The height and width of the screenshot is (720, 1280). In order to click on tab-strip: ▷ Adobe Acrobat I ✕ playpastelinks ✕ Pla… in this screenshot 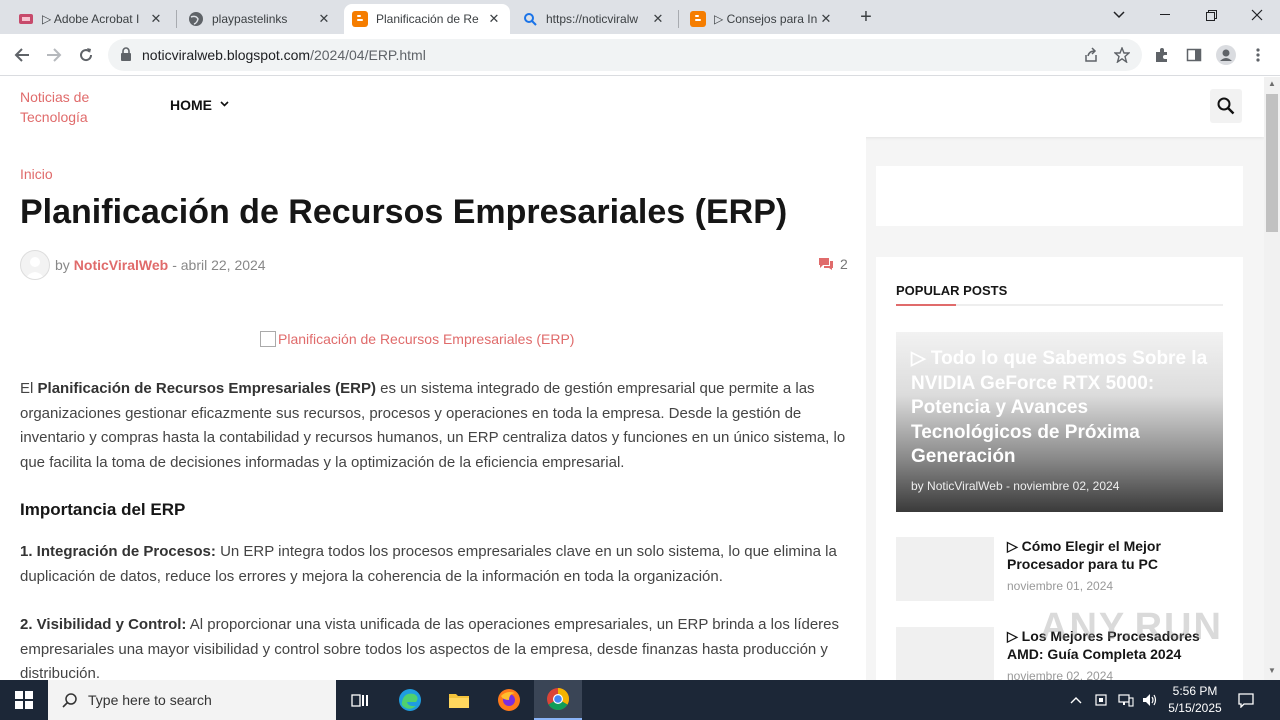, I will do `click(640, 17)`.